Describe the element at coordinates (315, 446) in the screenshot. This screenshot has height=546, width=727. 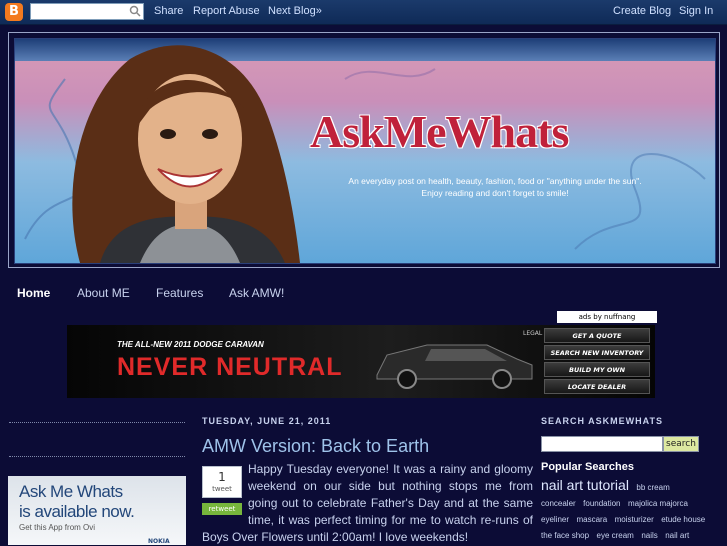
I see `post-title: AMW Version: Back to Earth` at that location.